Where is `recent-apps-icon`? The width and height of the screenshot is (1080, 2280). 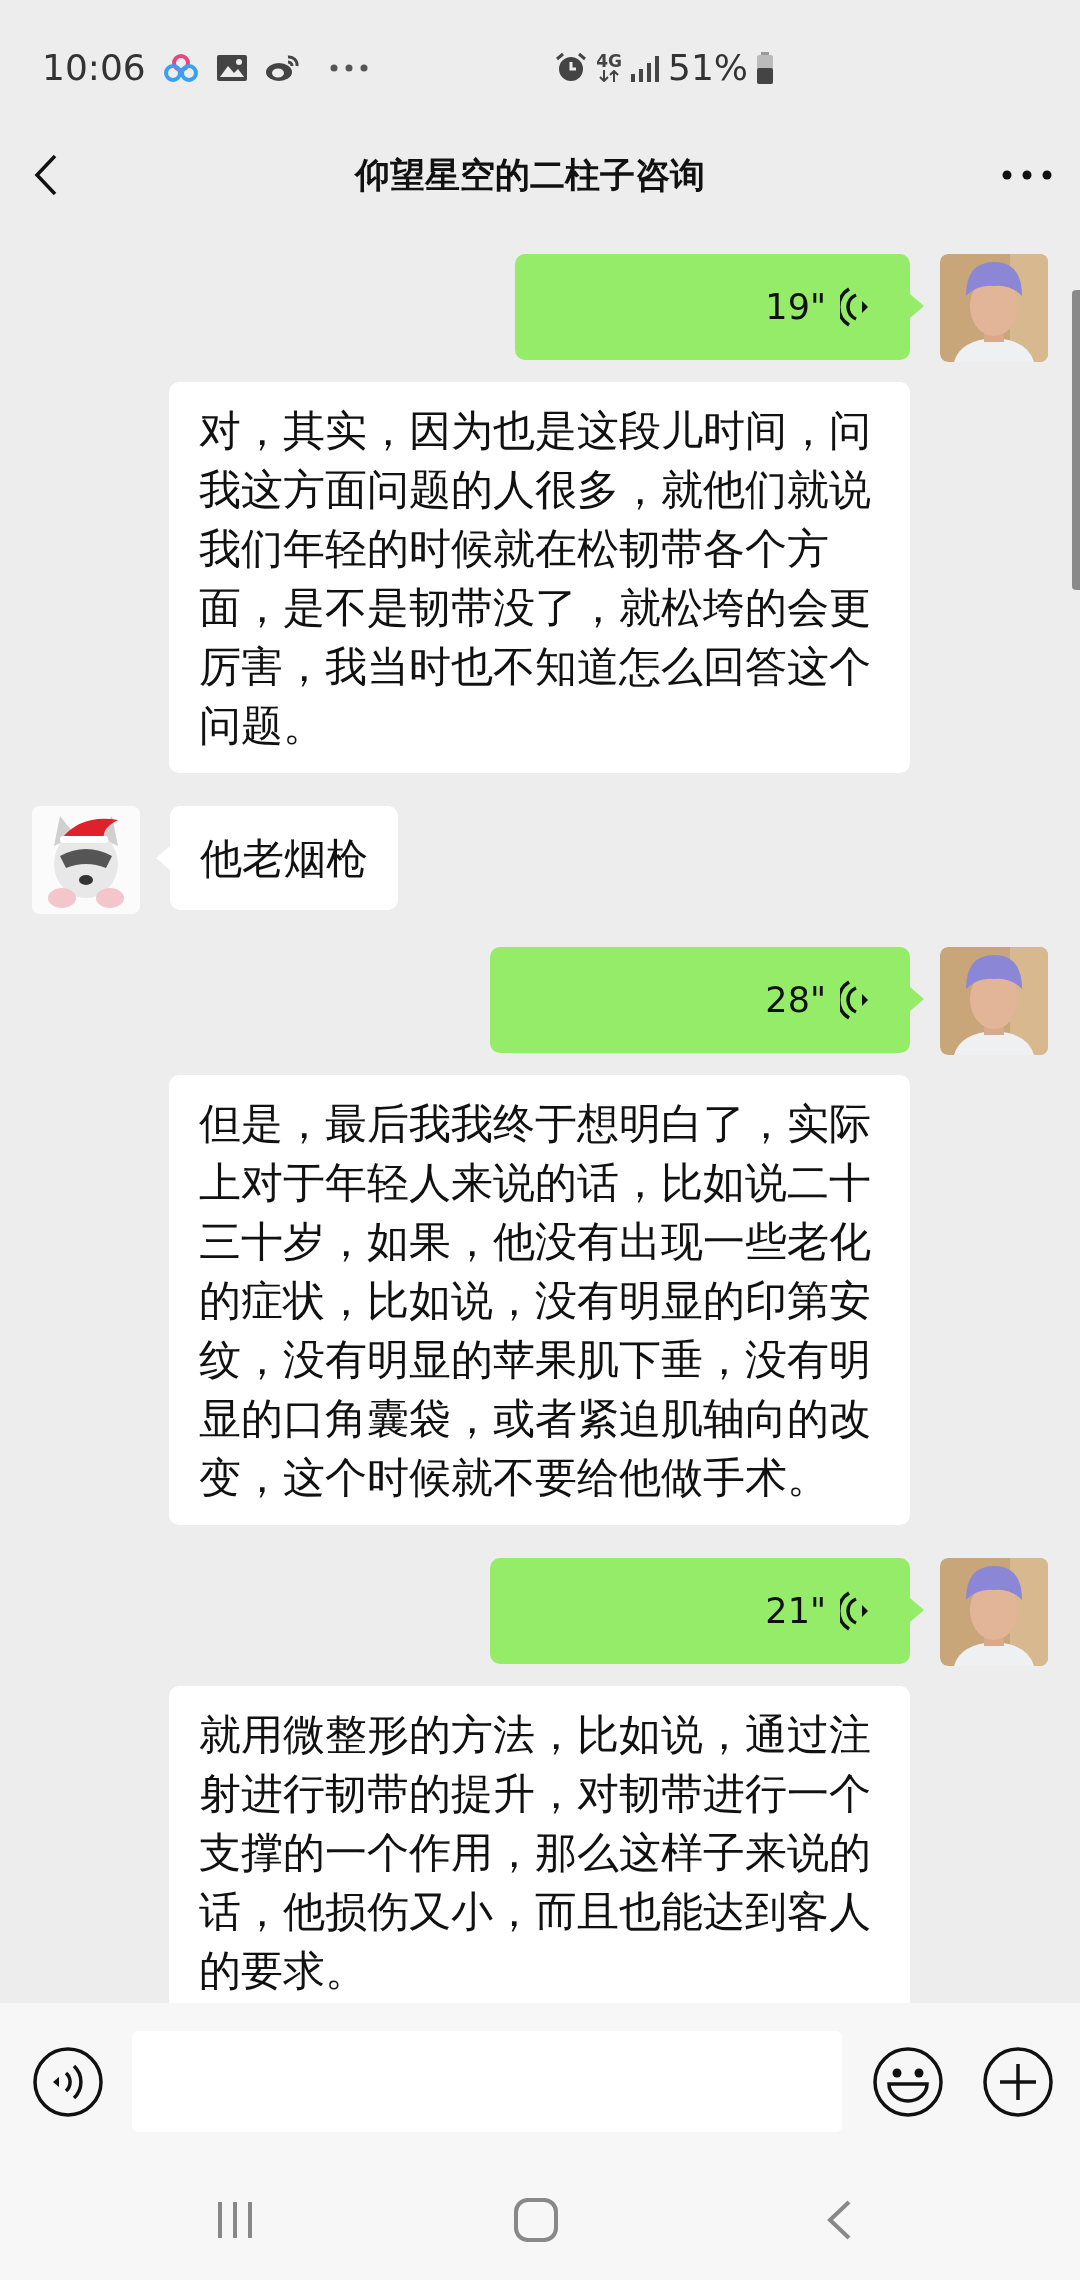
recent-apps-icon is located at coordinates (235, 2220).